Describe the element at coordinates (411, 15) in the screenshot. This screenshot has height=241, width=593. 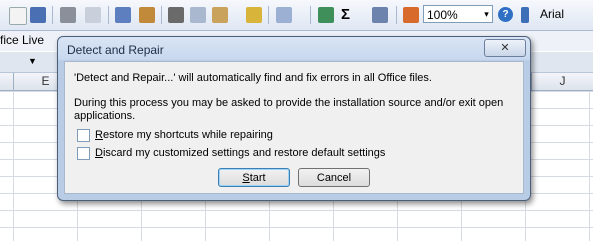
I see `chart-wizard-icon` at that location.